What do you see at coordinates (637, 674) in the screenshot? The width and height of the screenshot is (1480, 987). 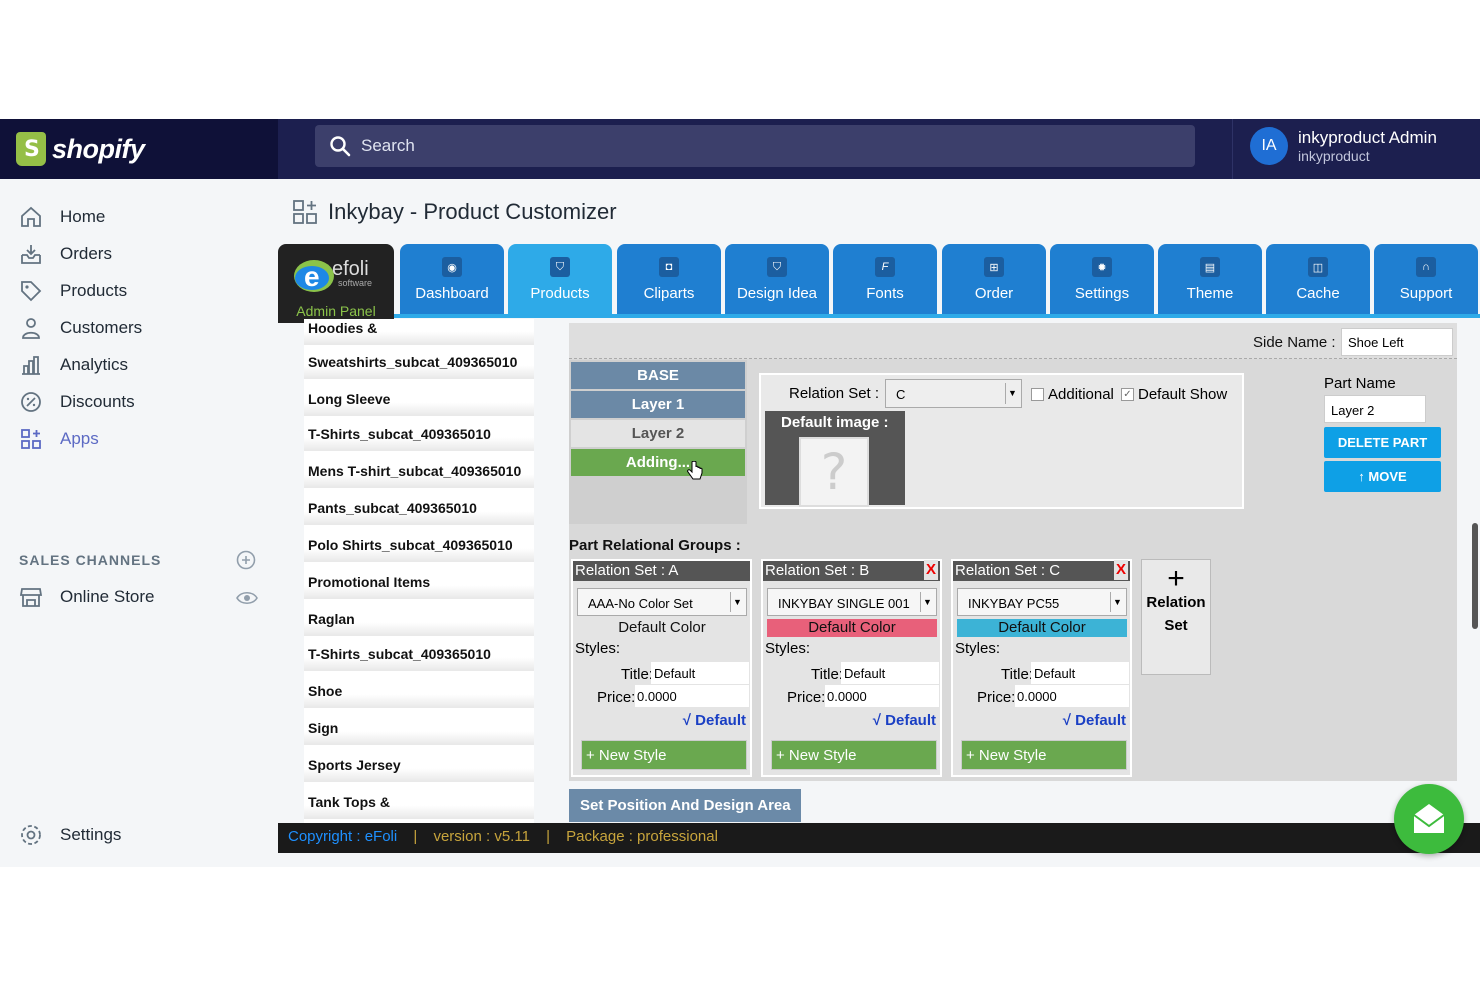 I see `title-label: Title:` at bounding box center [637, 674].